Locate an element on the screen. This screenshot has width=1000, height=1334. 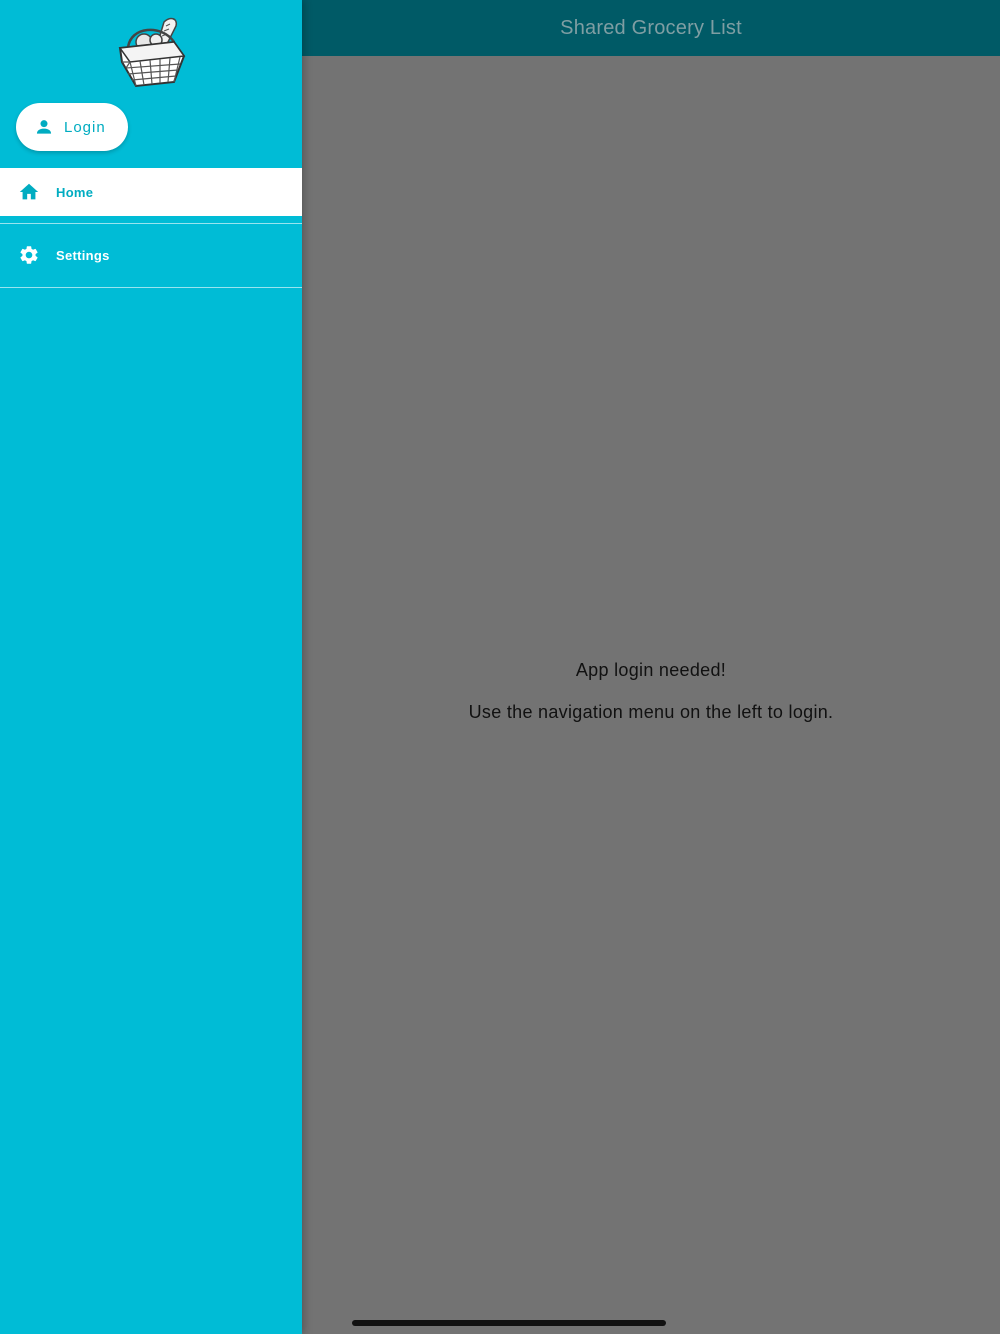
nav-item-home-label: Home is located at coordinates (75, 192).